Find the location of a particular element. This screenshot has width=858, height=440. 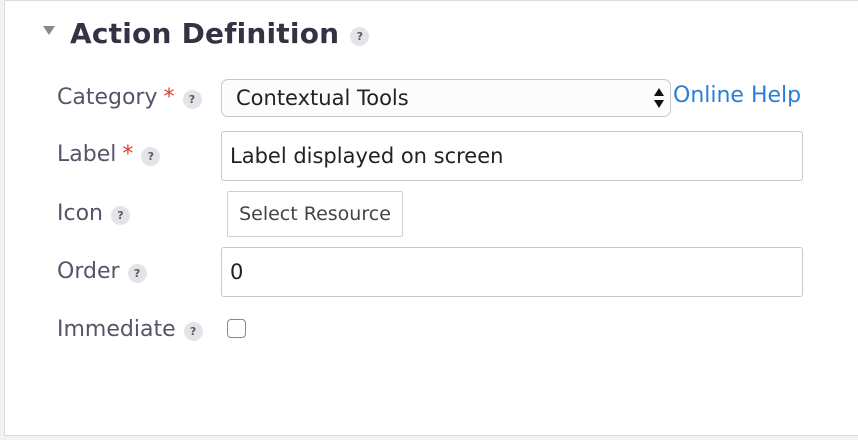

immediate-row: Immediate ? is located at coordinates (130, 329).